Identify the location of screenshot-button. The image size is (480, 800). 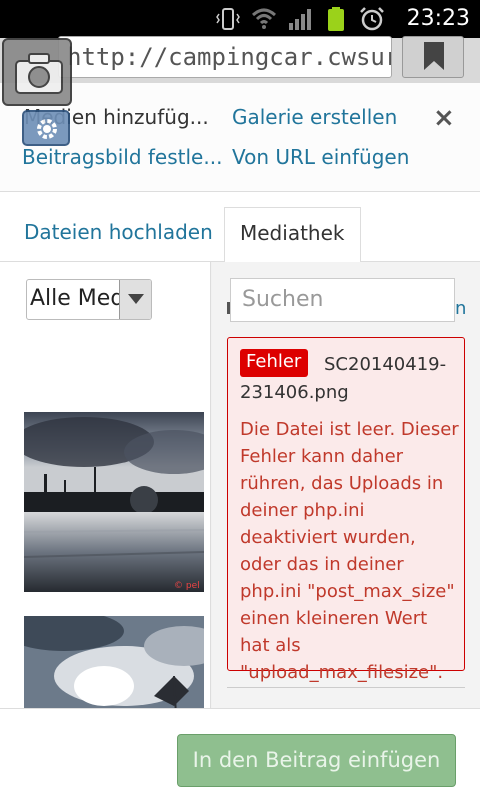
(37, 72).